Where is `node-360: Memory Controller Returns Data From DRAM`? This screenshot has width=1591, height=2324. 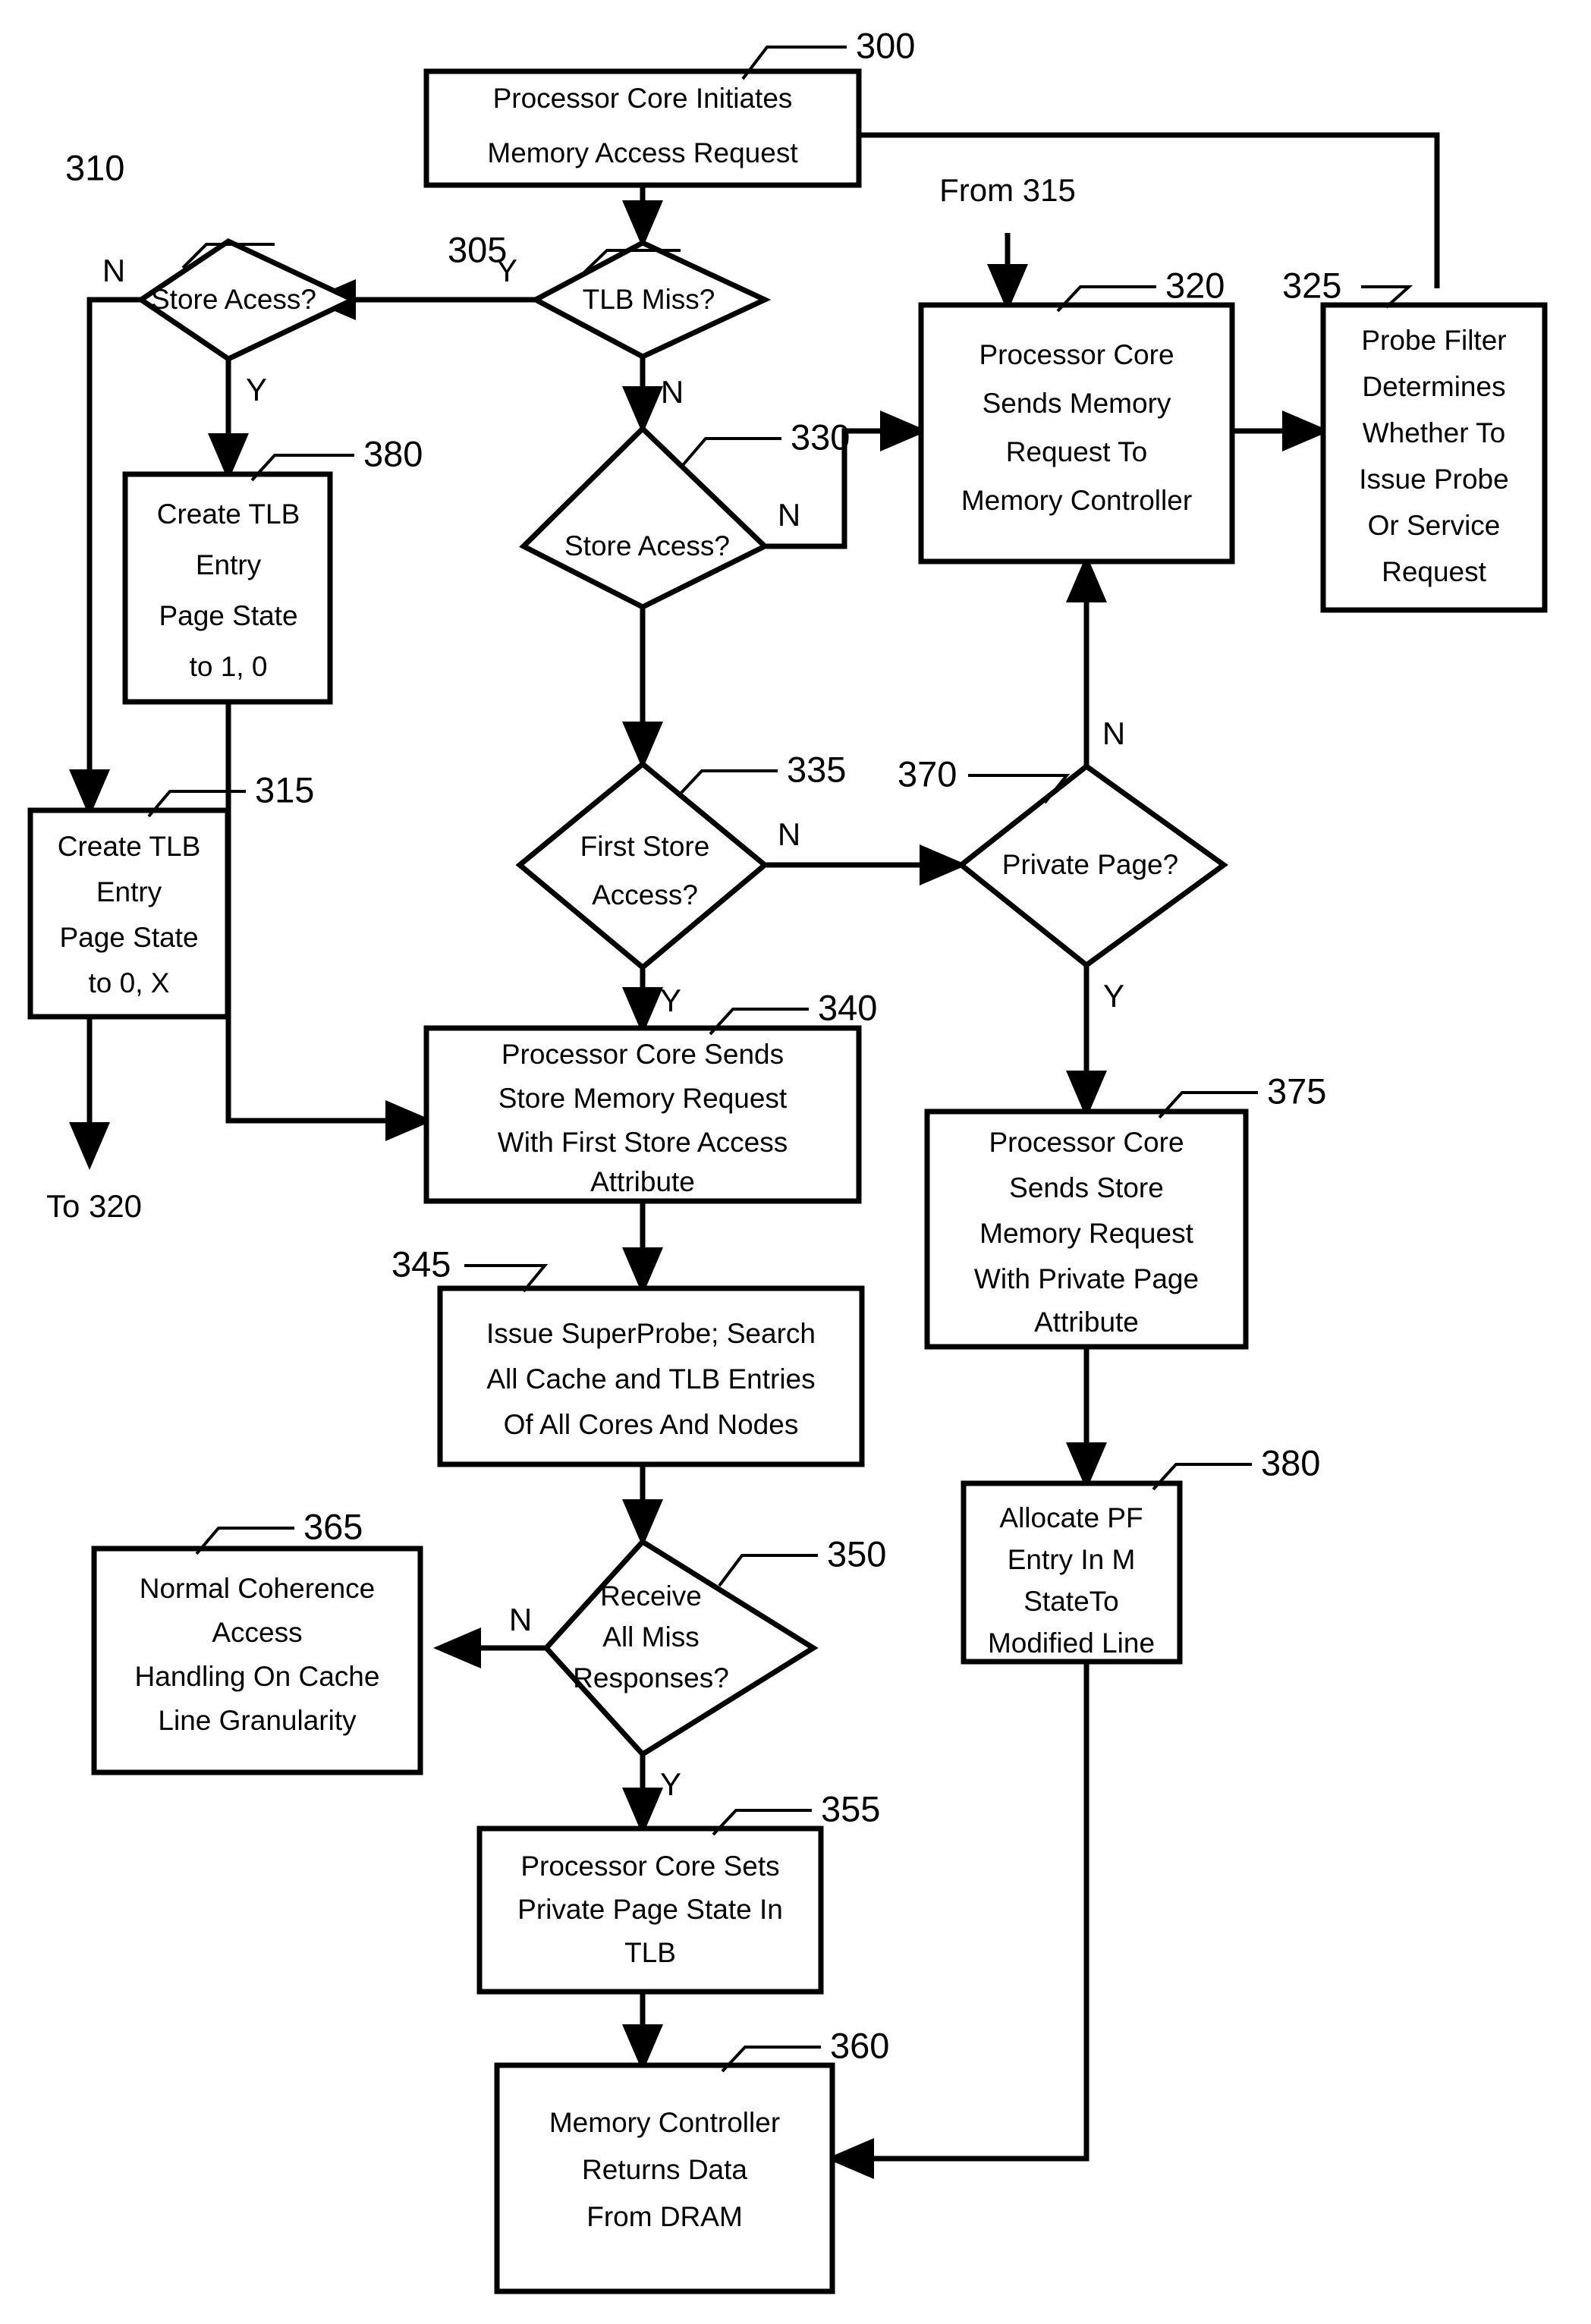 node-360: Memory Controller Returns Data From DRAM is located at coordinates (664, 2178).